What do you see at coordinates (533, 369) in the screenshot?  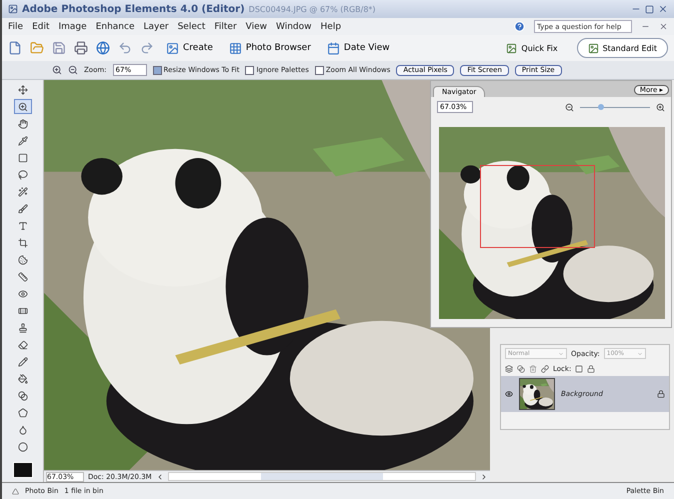 I see `trash-icon` at bounding box center [533, 369].